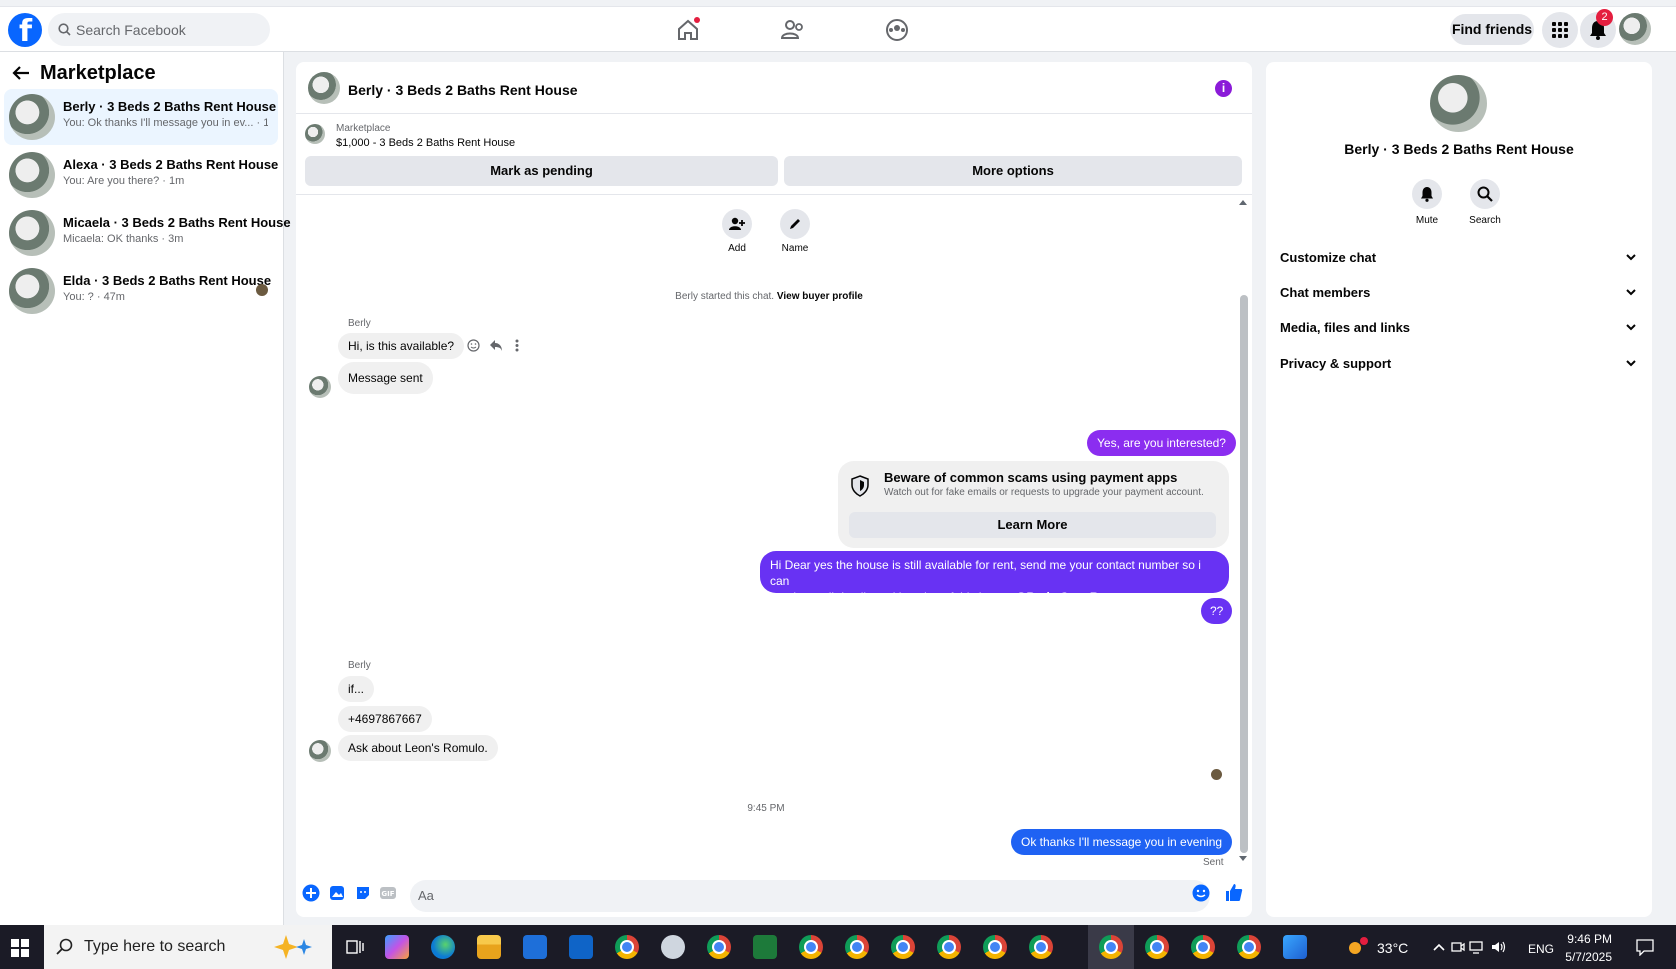  Describe the element at coordinates (541, 171) in the screenshot. I see `mark-as-pending-button: Mark as pending` at that location.